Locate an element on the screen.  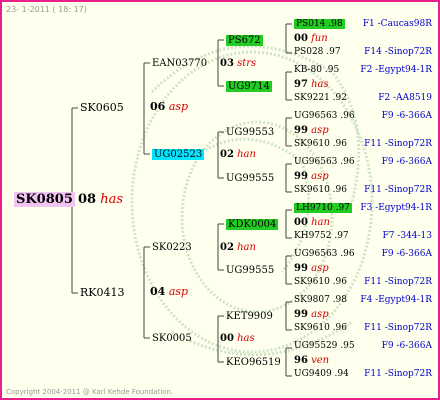
gen4-ring-5: KDK0004 is located at coordinates (252, 224).